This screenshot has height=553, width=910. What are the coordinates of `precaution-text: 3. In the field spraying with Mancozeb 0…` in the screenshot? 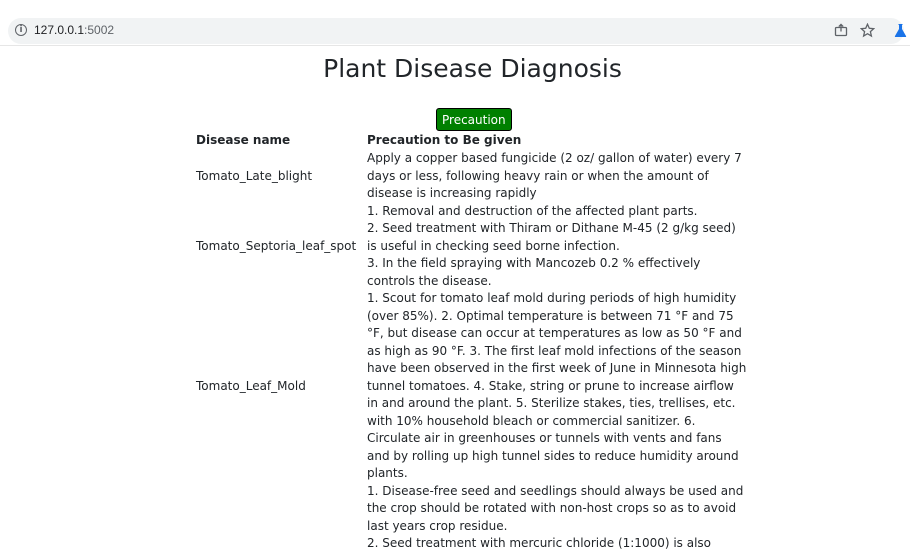 It's located at (534, 272).